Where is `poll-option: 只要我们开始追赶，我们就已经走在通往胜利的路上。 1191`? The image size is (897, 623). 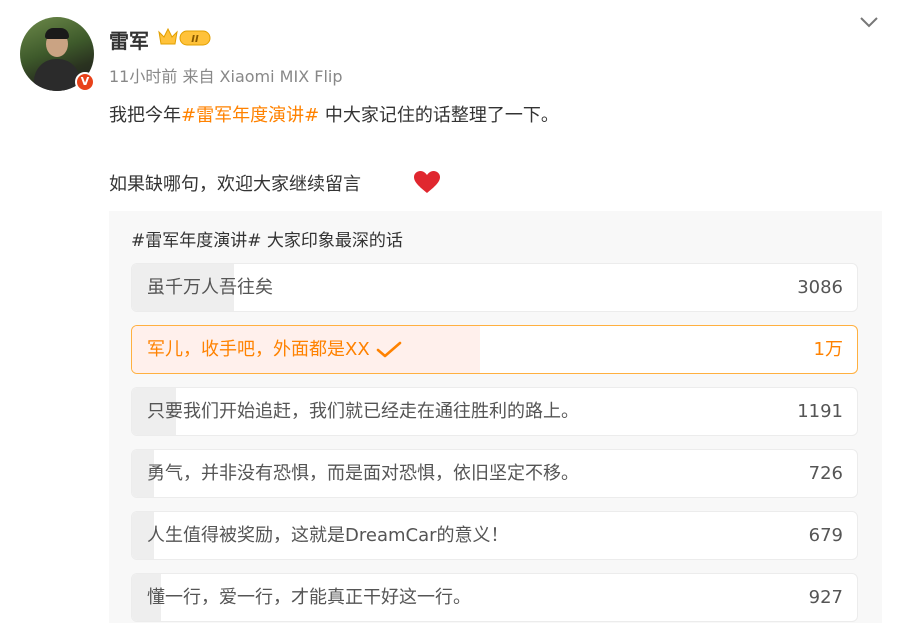
poll-option: 只要我们开始追赶，我们就已经走在通往胜利的路上。 1191 is located at coordinates (494, 411).